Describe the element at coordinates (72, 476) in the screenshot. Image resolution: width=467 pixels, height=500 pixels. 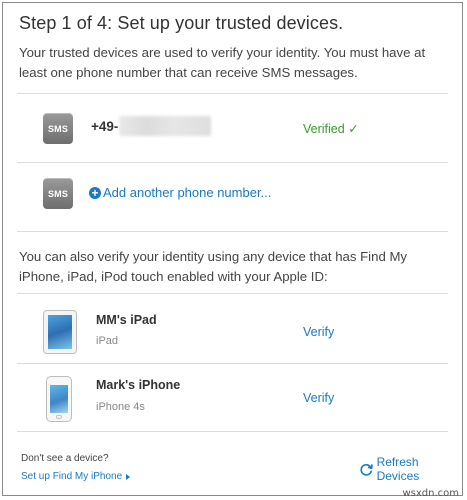
I see `setup-link-label: Set up Find My iPhone` at that location.